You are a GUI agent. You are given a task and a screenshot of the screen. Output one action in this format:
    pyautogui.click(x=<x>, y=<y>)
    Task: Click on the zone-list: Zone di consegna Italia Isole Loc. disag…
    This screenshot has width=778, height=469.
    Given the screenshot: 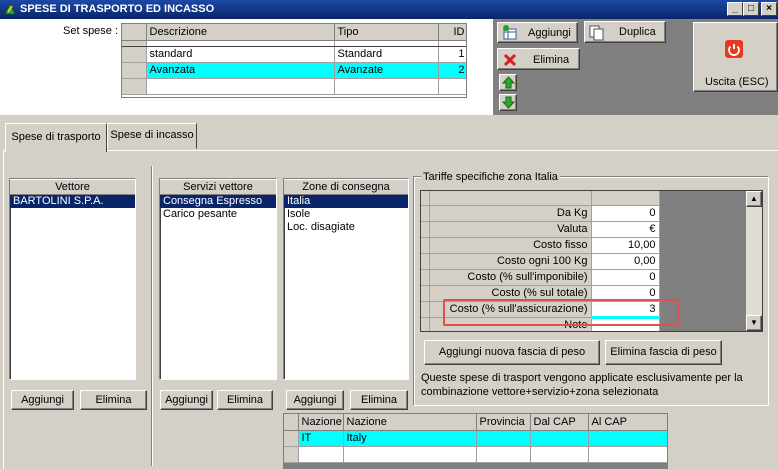 What is the action you would take?
    pyautogui.click(x=346, y=279)
    